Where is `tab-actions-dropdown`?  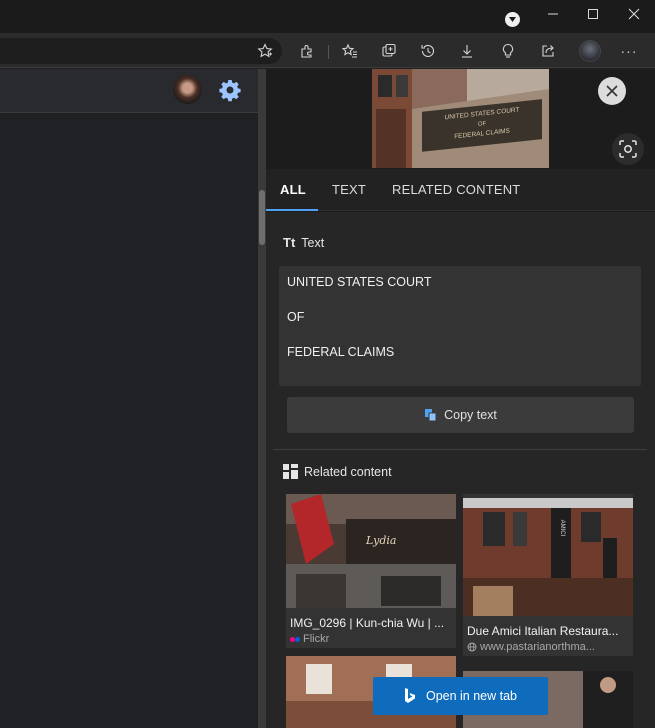 tab-actions-dropdown is located at coordinates (512, 19).